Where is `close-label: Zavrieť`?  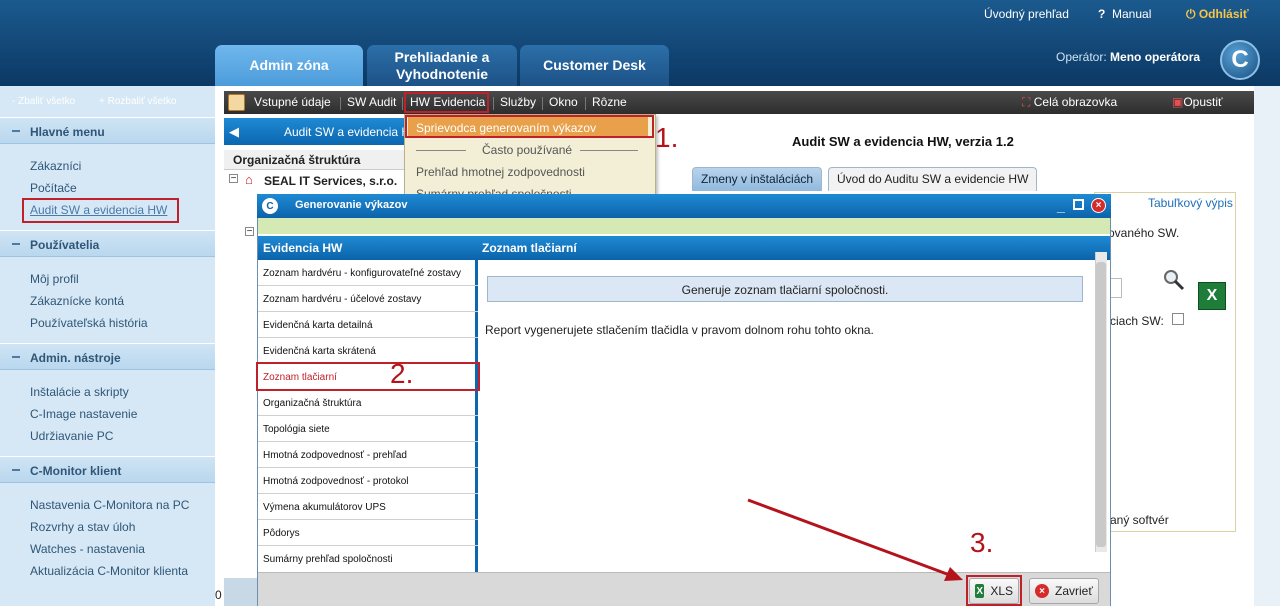 close-label: Zavrieť is located at coordinates (1074, 591).